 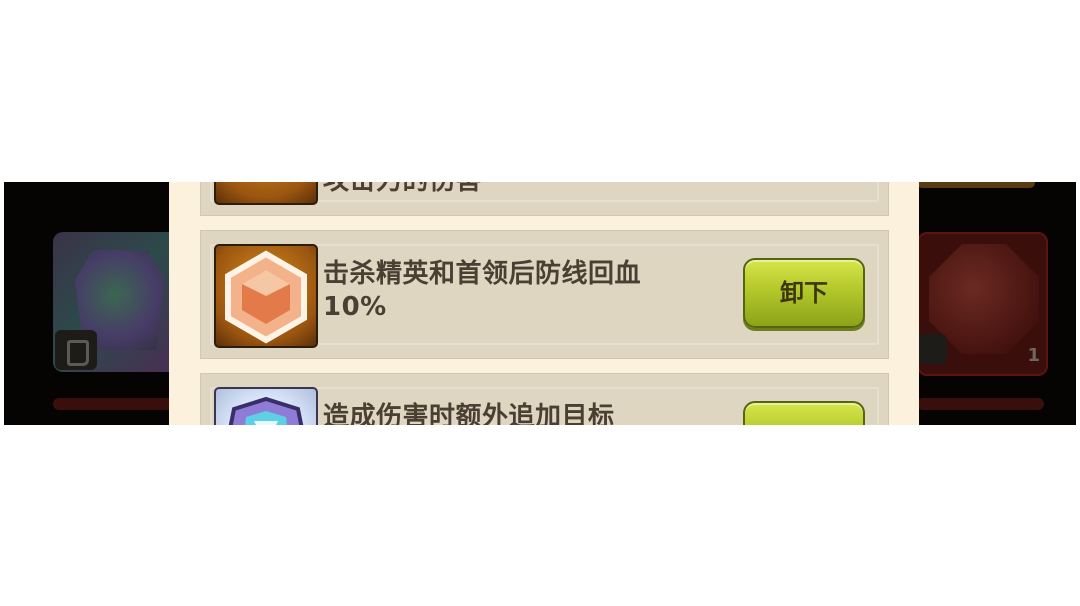 What do you see at coordinates (982, 304) in the screenshot?
I see `inventory-slot-right: 1` at bounding box center [982, 304].